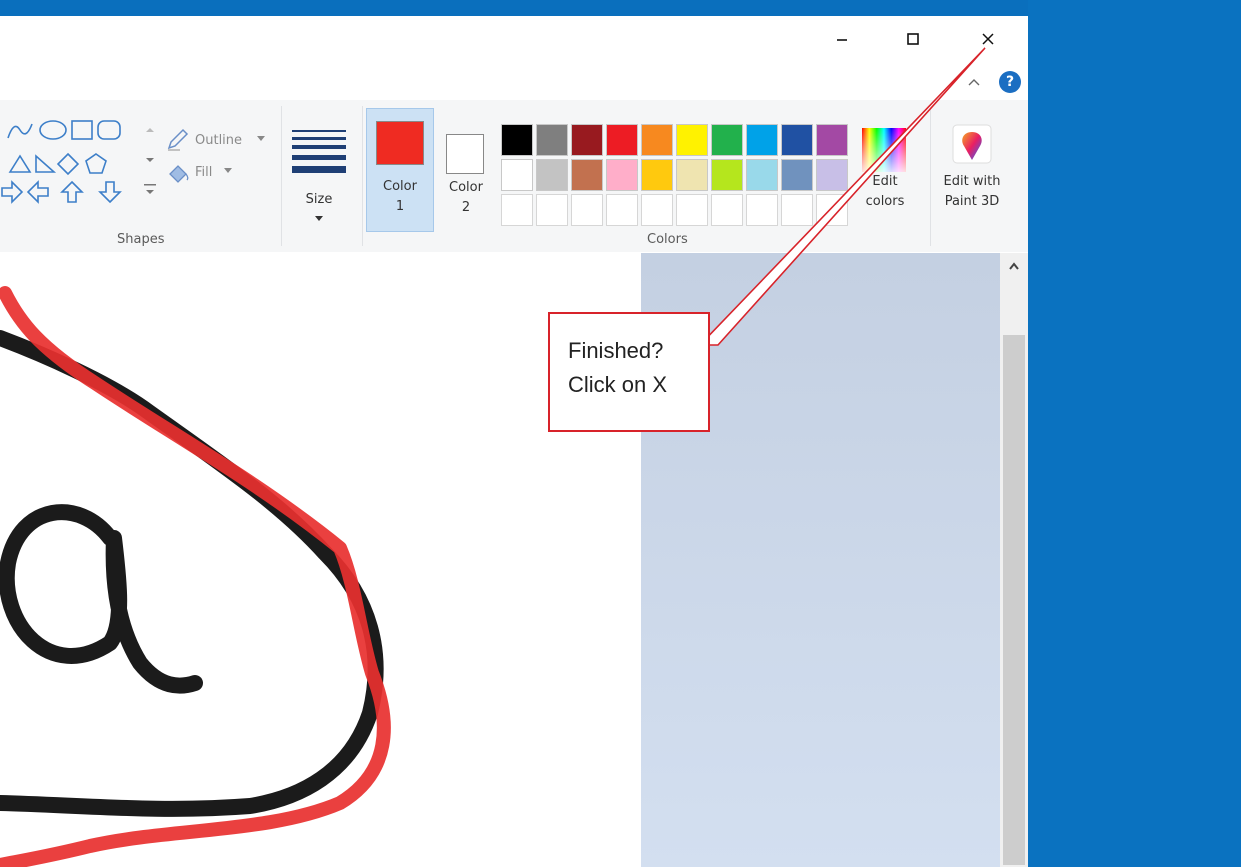 This screenshot has width=1241, height=867. I want to click on callout-pointer, so click(842, 196).